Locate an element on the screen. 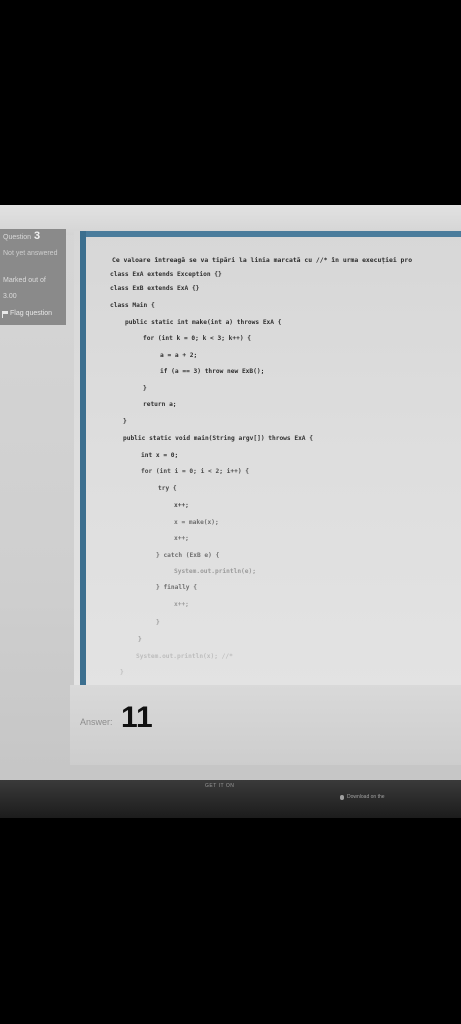  code-line: System.out.println(e); is located at coordinates (215, 571).